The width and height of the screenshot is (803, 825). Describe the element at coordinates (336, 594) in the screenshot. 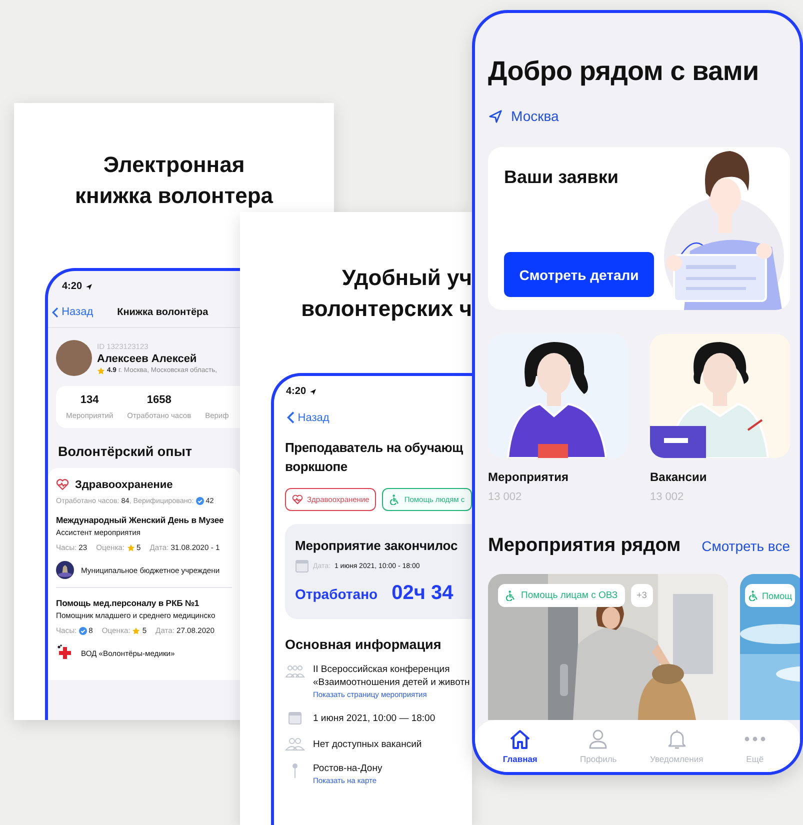

I see `worked-label: Отработано` at that location.